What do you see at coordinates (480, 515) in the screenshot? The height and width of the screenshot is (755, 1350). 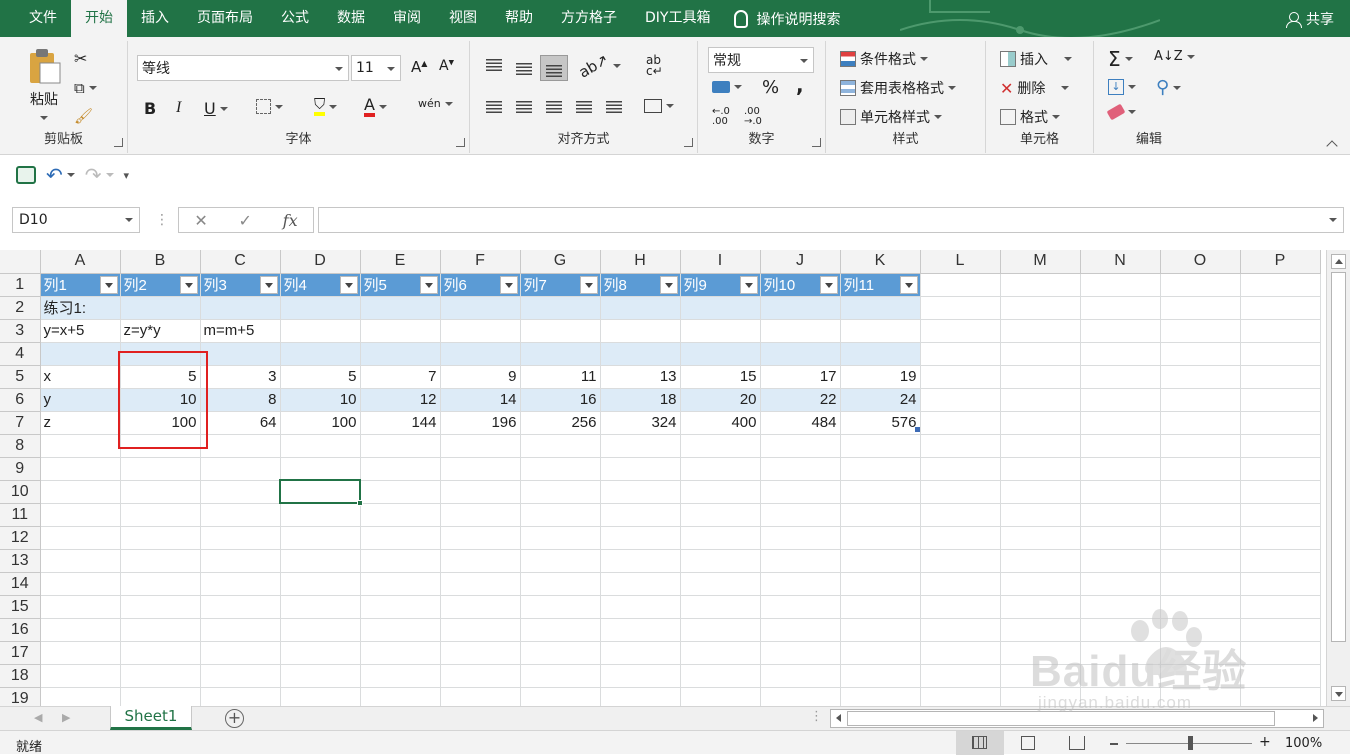 I see `cell-f11` at bounding box center [480, 515].